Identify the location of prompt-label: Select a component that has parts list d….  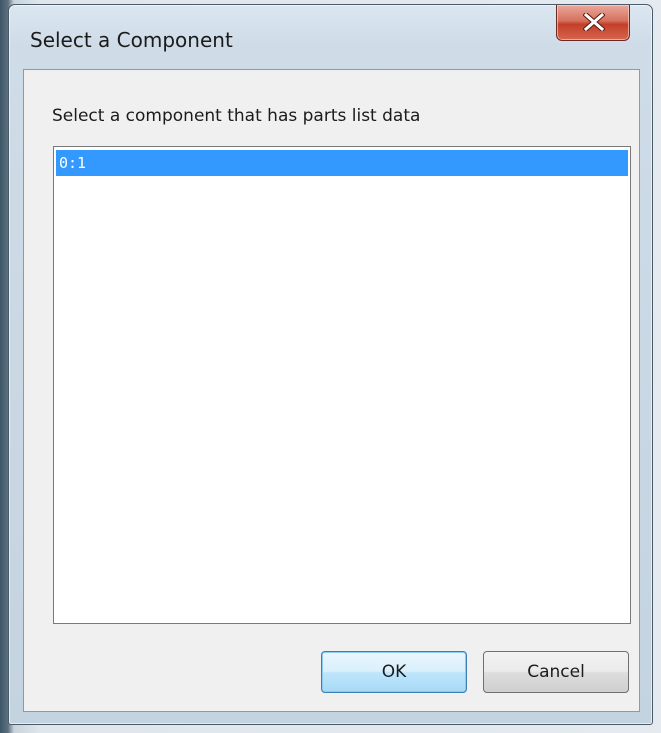
(236, 116).